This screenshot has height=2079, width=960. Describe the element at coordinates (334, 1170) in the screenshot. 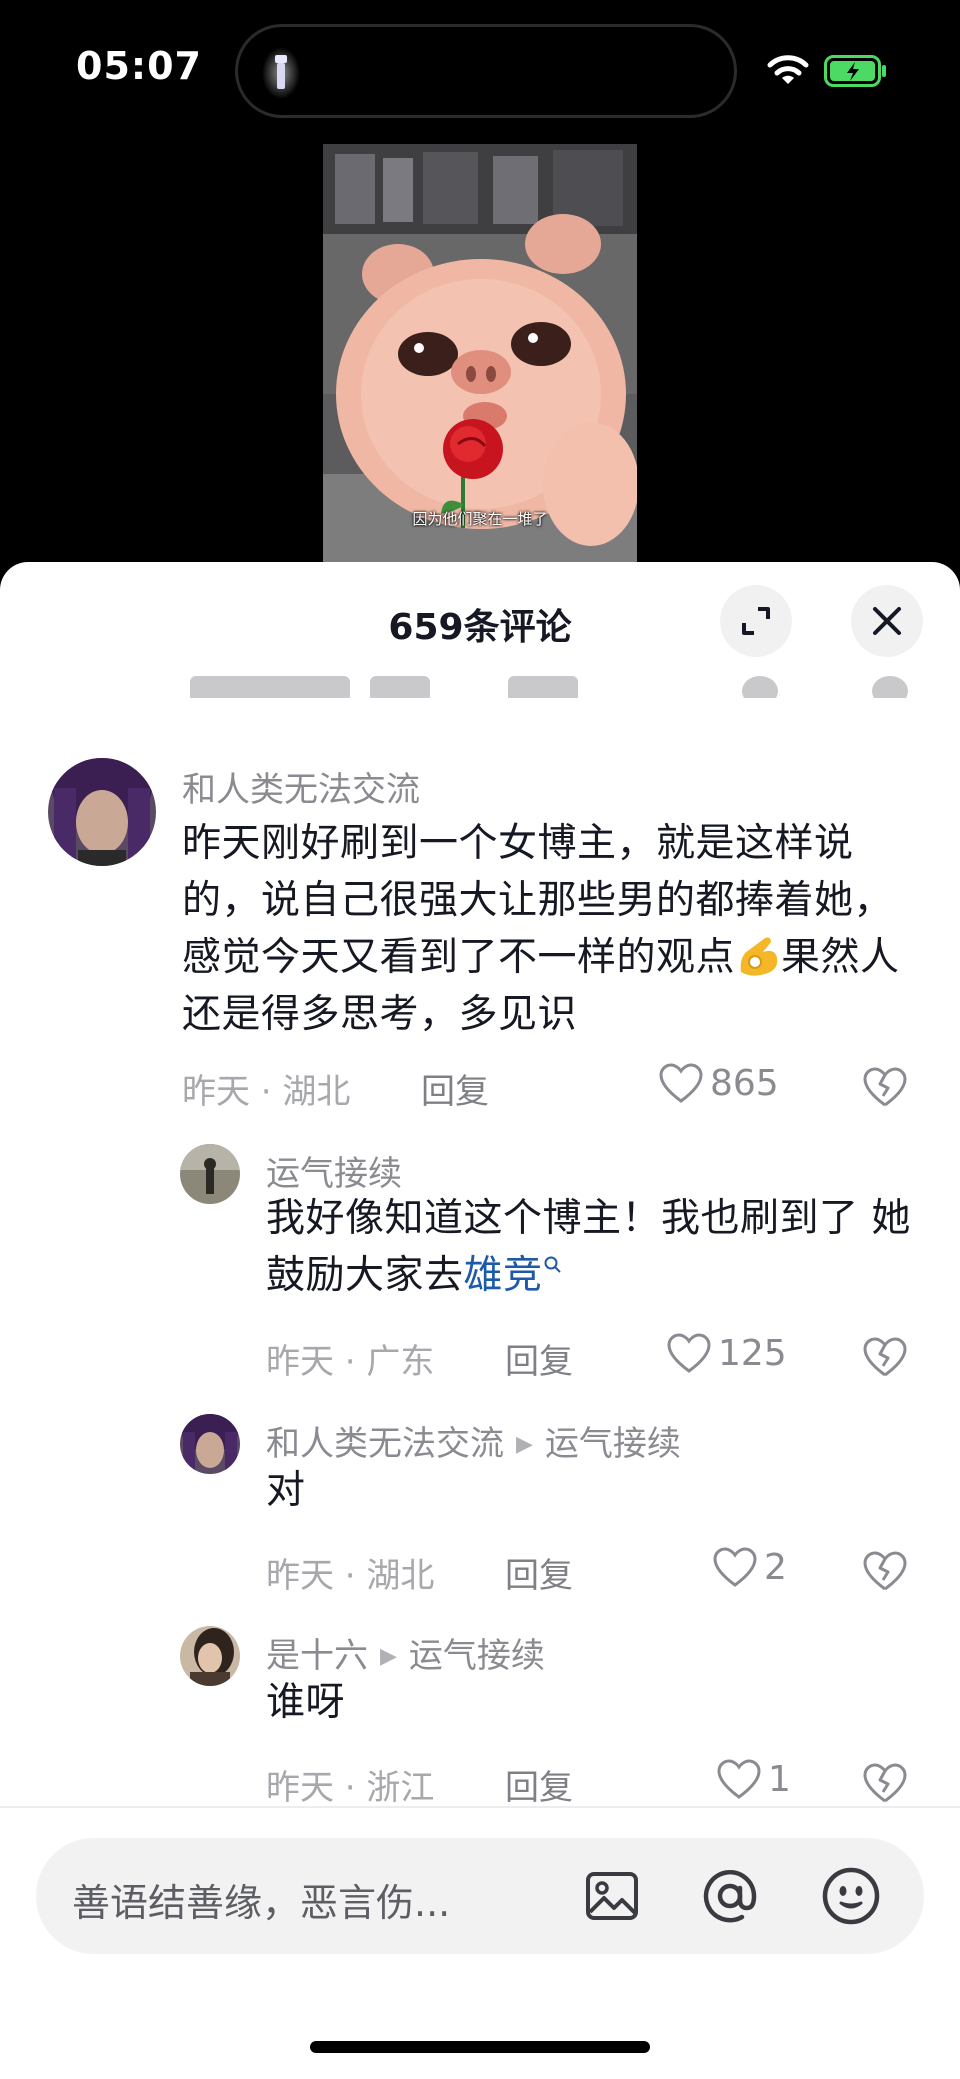

I see `comment-username: 运气接续` at that location.